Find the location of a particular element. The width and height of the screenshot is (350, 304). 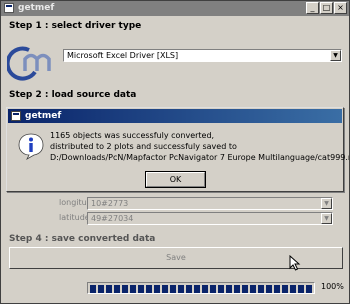

longitude-value: 10#2773 is located at coordinates (110, 203).